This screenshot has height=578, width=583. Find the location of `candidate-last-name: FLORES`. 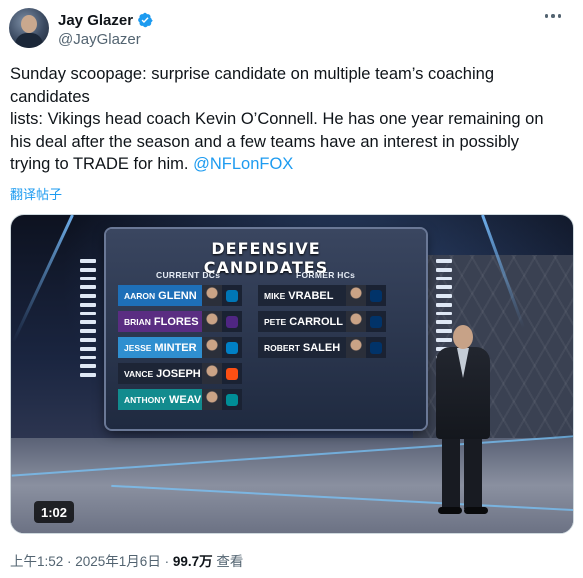

candidate-last-name: FLORES is located at coordinates (176, 321).